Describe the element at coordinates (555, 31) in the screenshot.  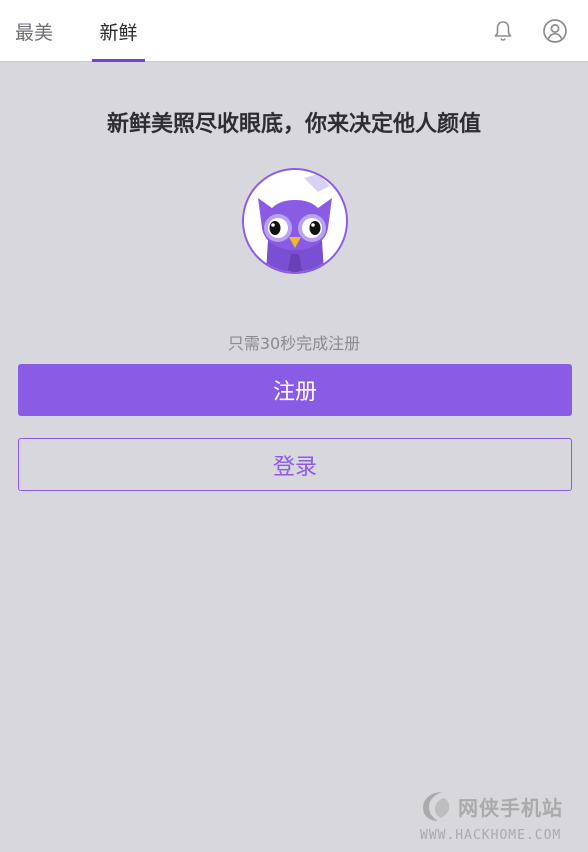
I see `user-circle-icon` at that location.